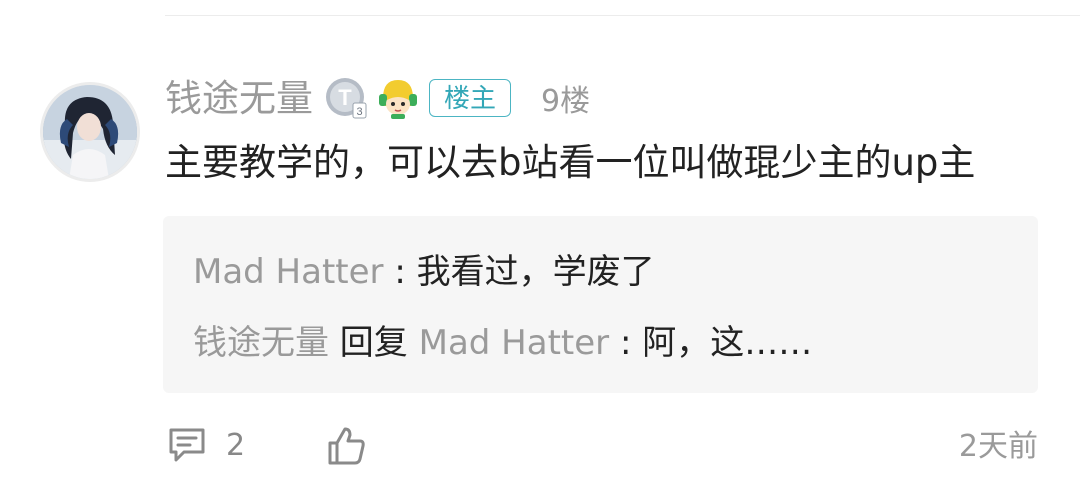 The image size is (1080, 493). Describe the element at coordinates (998, 446) in the screenshot. I see `post-time: 2天前` at that location.